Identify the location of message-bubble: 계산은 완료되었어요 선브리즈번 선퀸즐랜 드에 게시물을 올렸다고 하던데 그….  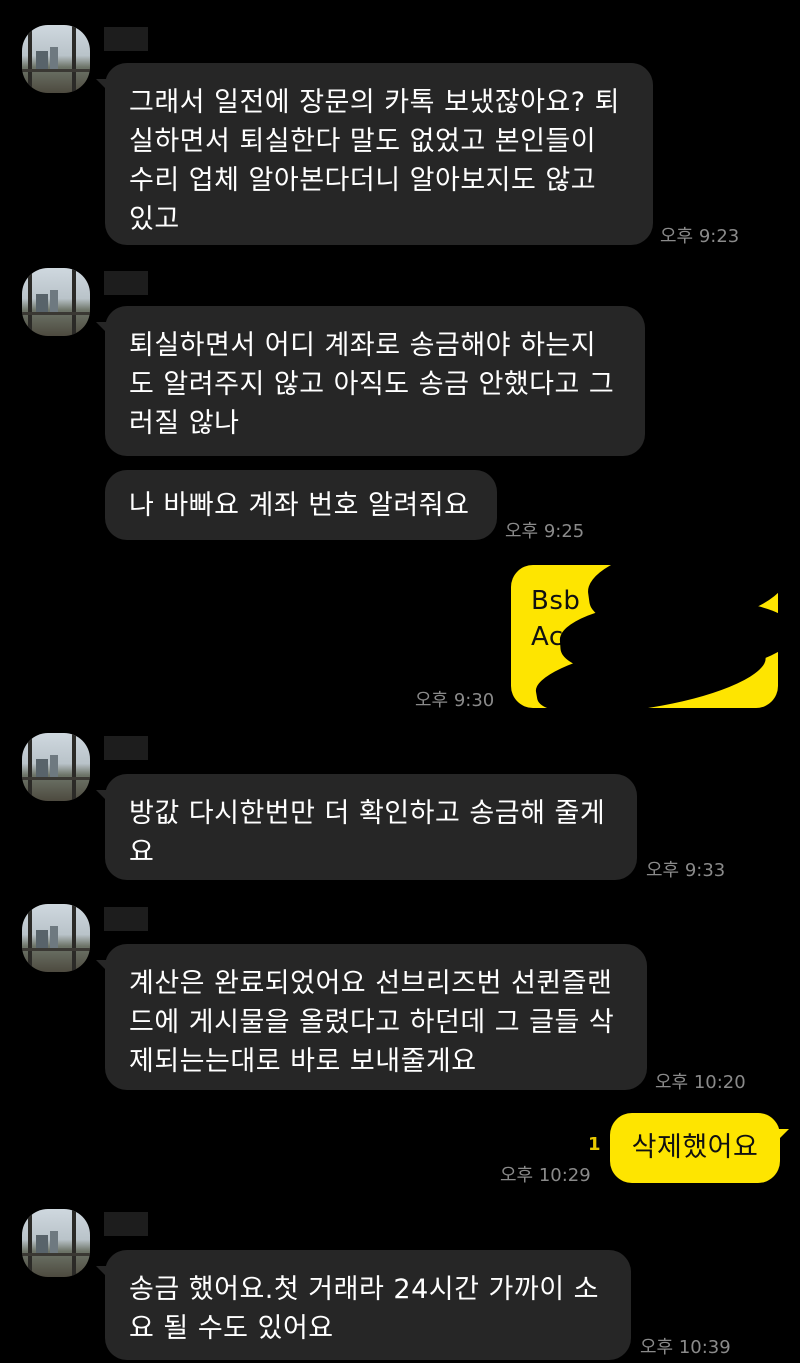
(371, 1017).